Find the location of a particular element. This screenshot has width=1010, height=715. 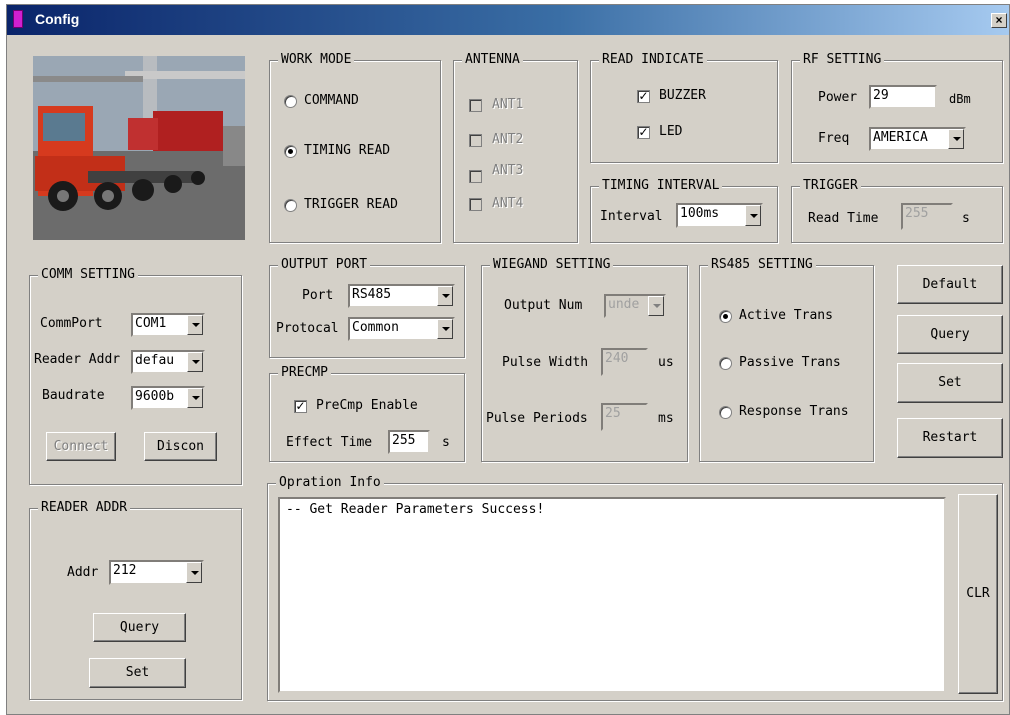

interval-select: 100ms is located at coordinates (719, 215).